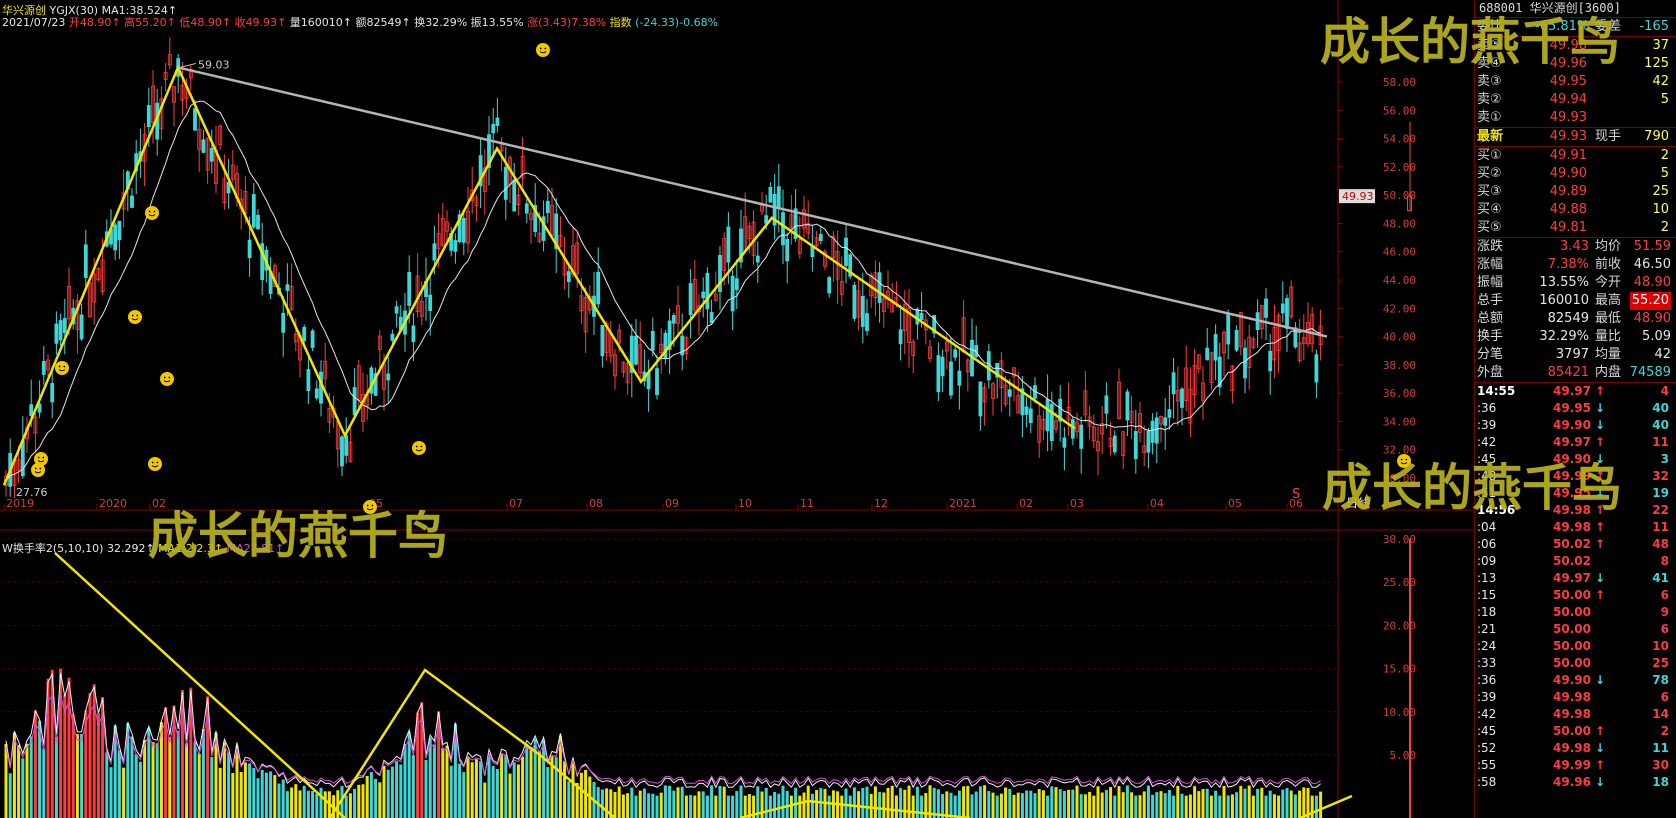  I want to click on tick-row: :42 49.98 14, so click(1575, 714).